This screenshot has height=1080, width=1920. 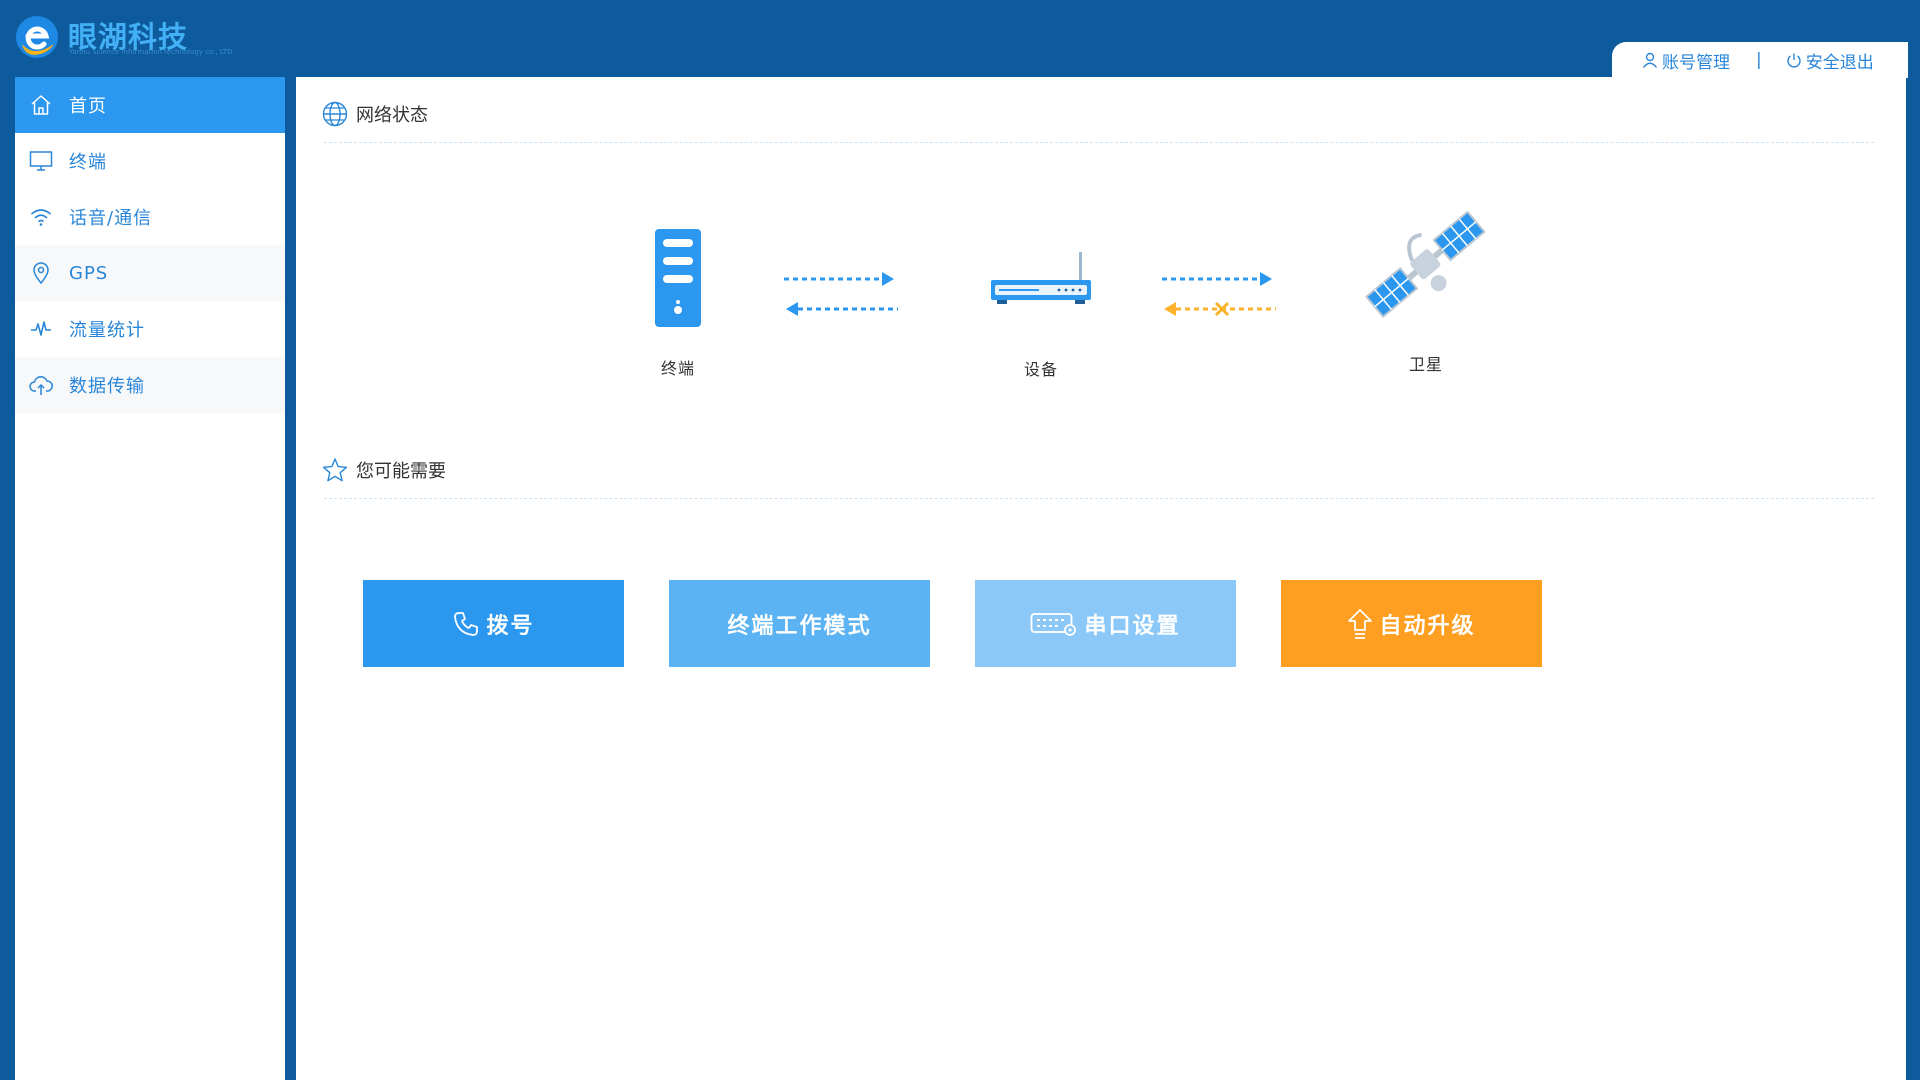 I want to click on sidebar-item-label: 流量统计, so click(x=107, y=330).